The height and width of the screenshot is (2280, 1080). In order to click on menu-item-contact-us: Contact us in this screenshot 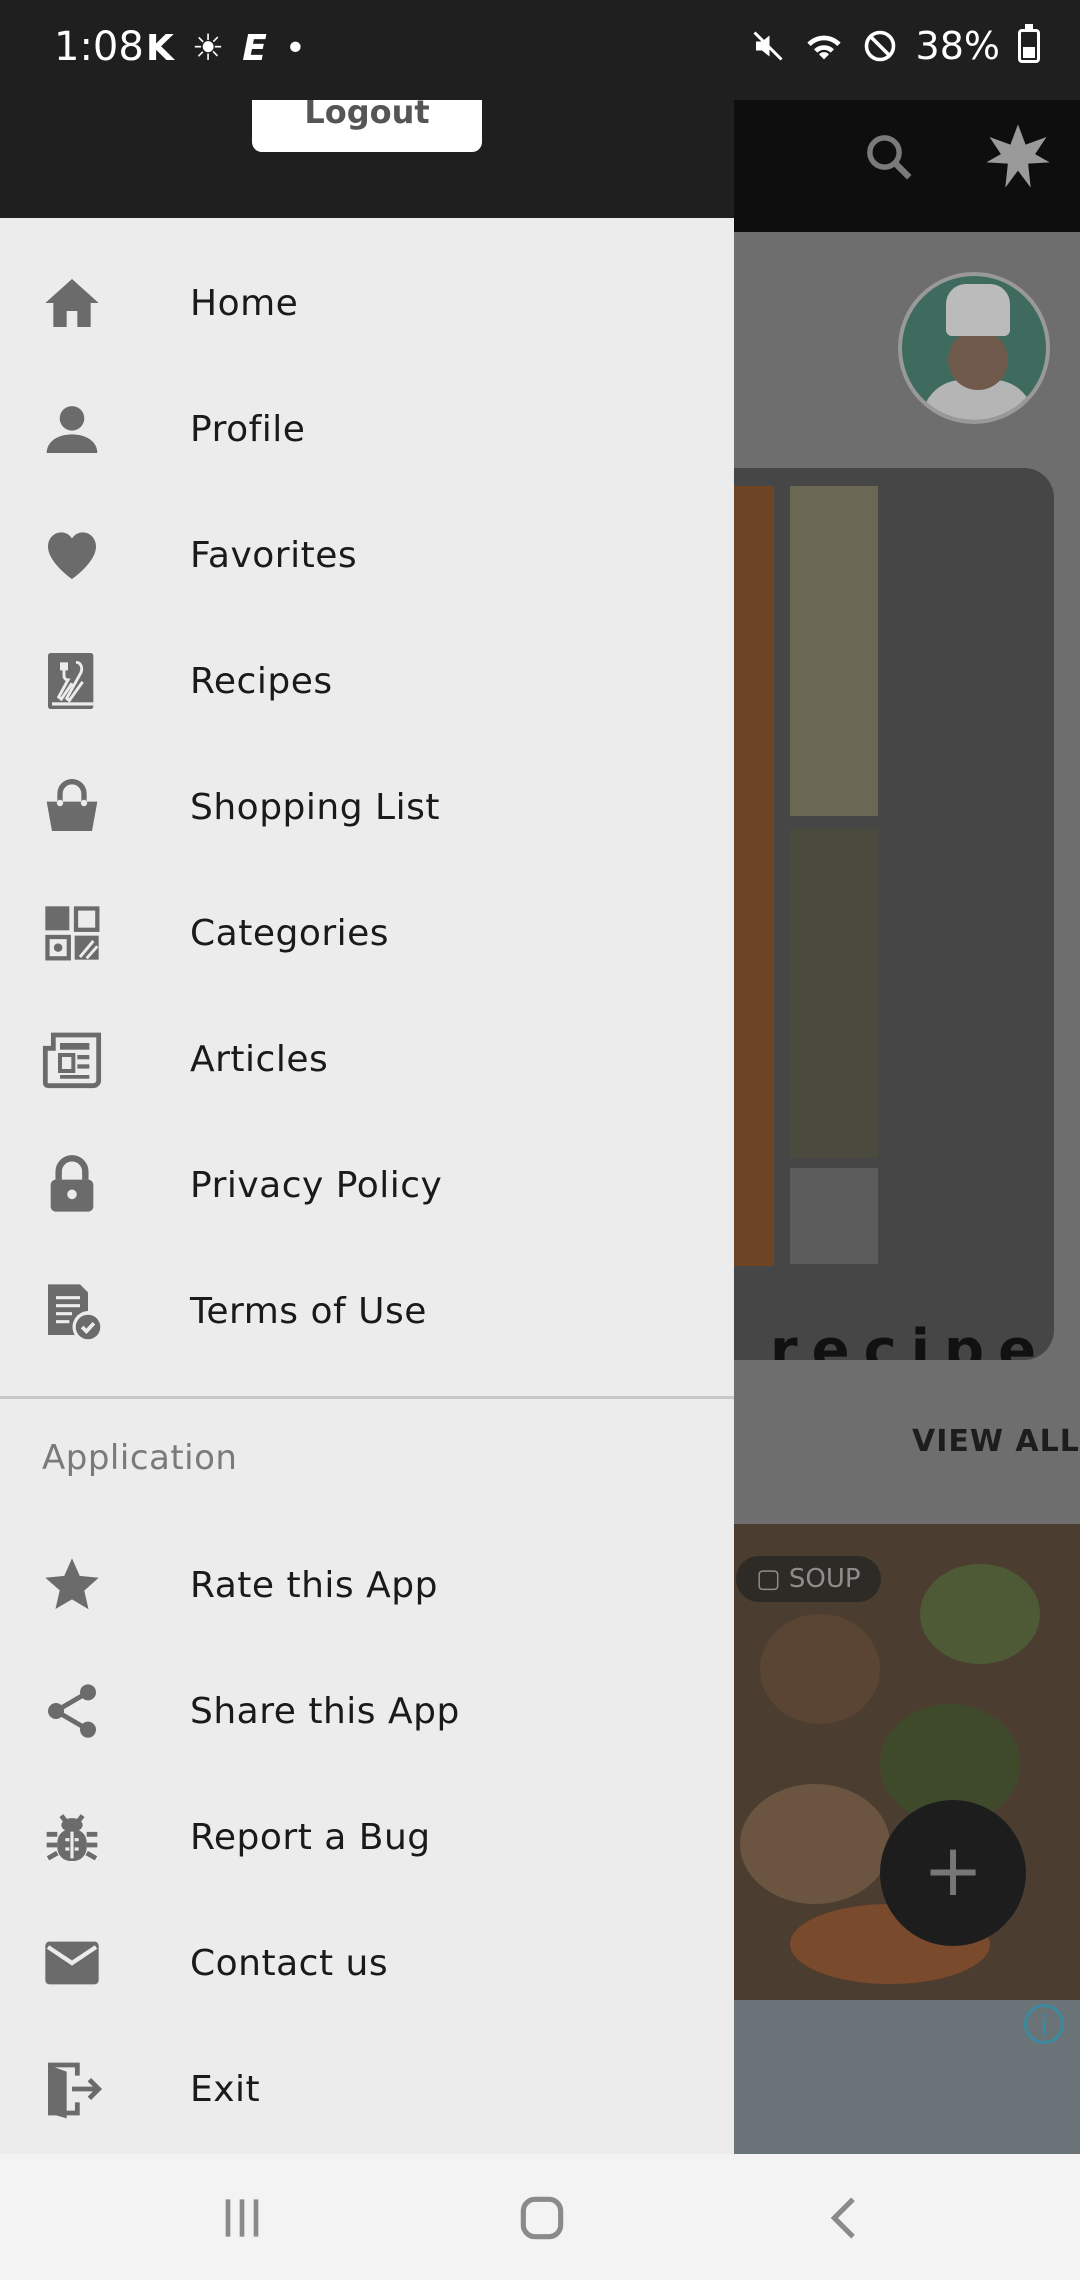, I will do `click(367, 1963)`.